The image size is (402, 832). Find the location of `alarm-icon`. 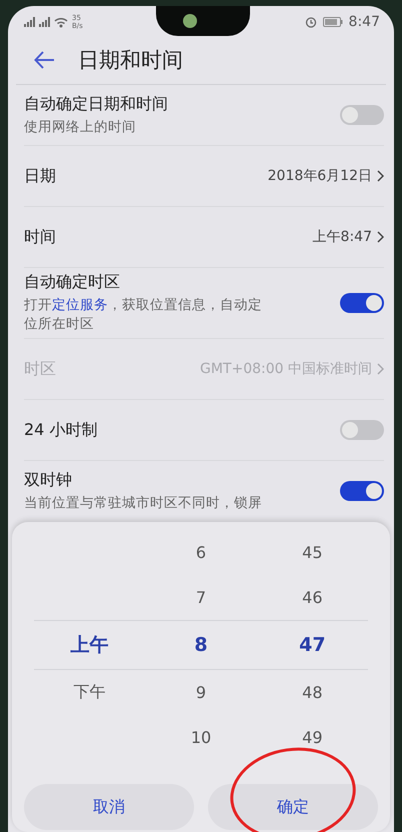

alarm-icon is located at coordinates (310, 22).